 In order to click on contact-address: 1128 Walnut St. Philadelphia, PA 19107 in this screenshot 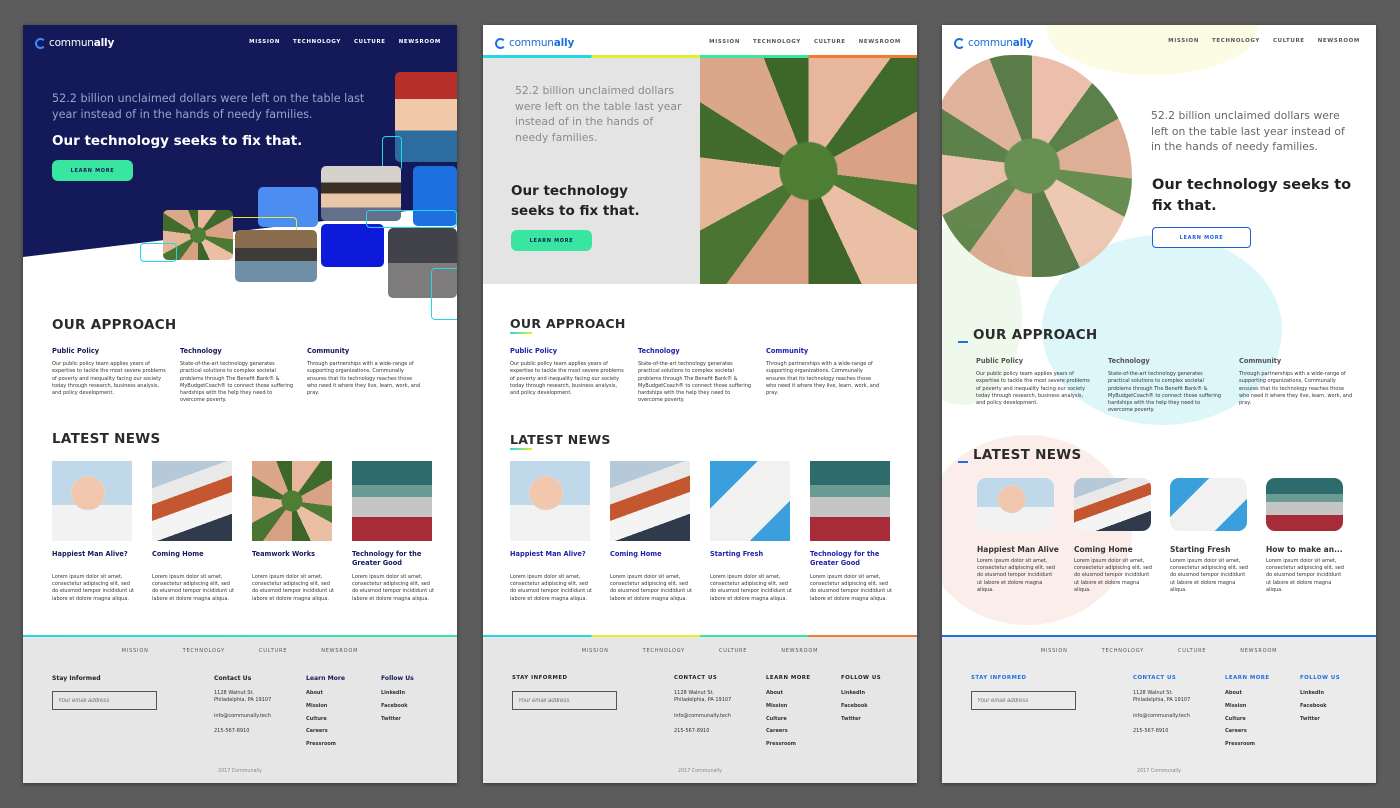, I will do `click(1162, 696)`.